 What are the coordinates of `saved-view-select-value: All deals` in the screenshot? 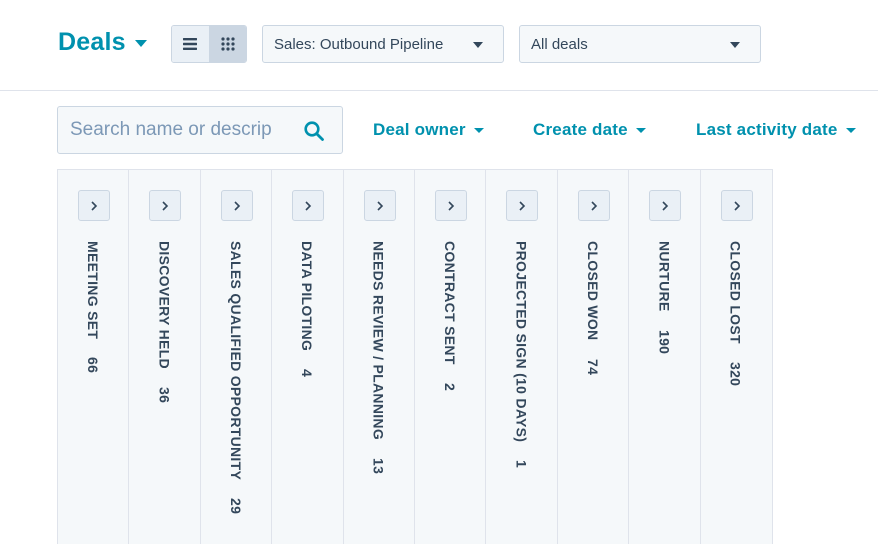 It's located at (559, 44).